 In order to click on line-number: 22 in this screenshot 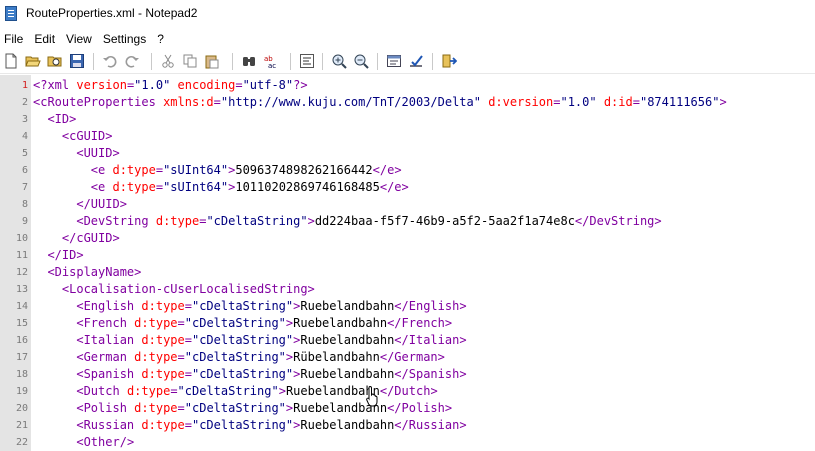, I will do `click(21, 442)`.